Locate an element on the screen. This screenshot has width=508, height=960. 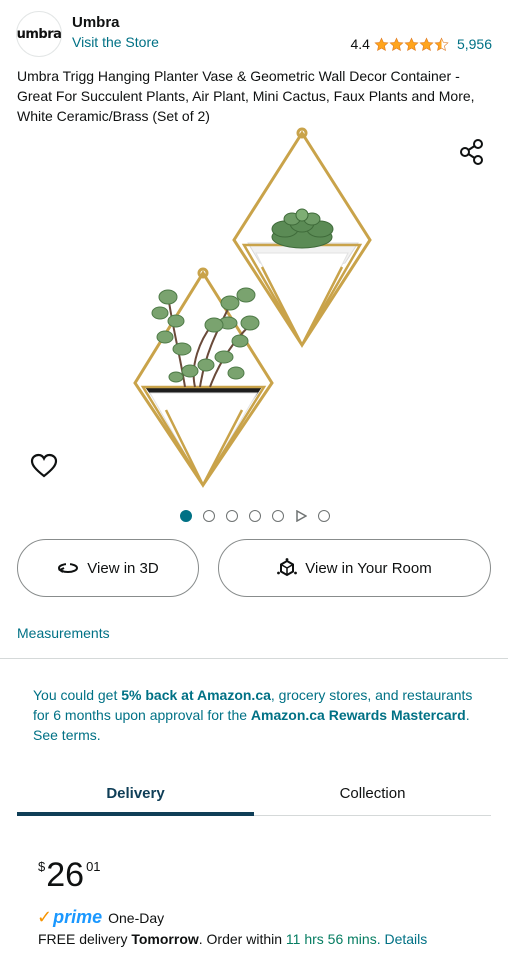
rating-summary: 4.4 5,956 is located at coordinates (421, 44).